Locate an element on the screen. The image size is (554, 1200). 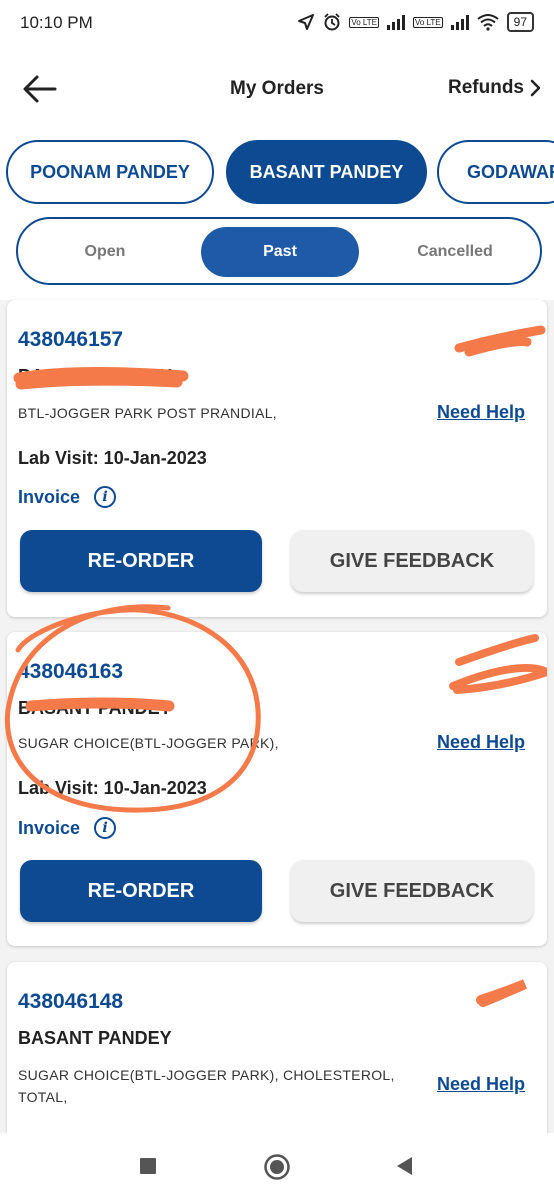
order-id: 438046163 is located at coordinates (71, 671).